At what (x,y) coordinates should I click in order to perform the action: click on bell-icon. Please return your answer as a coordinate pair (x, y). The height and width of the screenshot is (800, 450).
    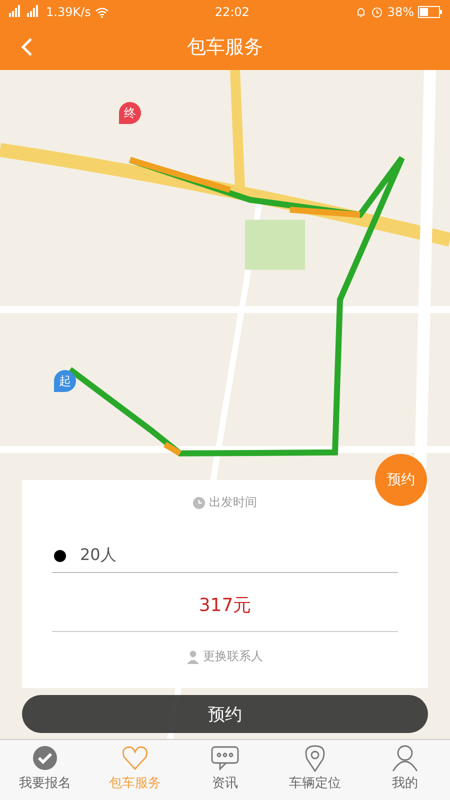
    Looking at the image, I should click on (361, 12).